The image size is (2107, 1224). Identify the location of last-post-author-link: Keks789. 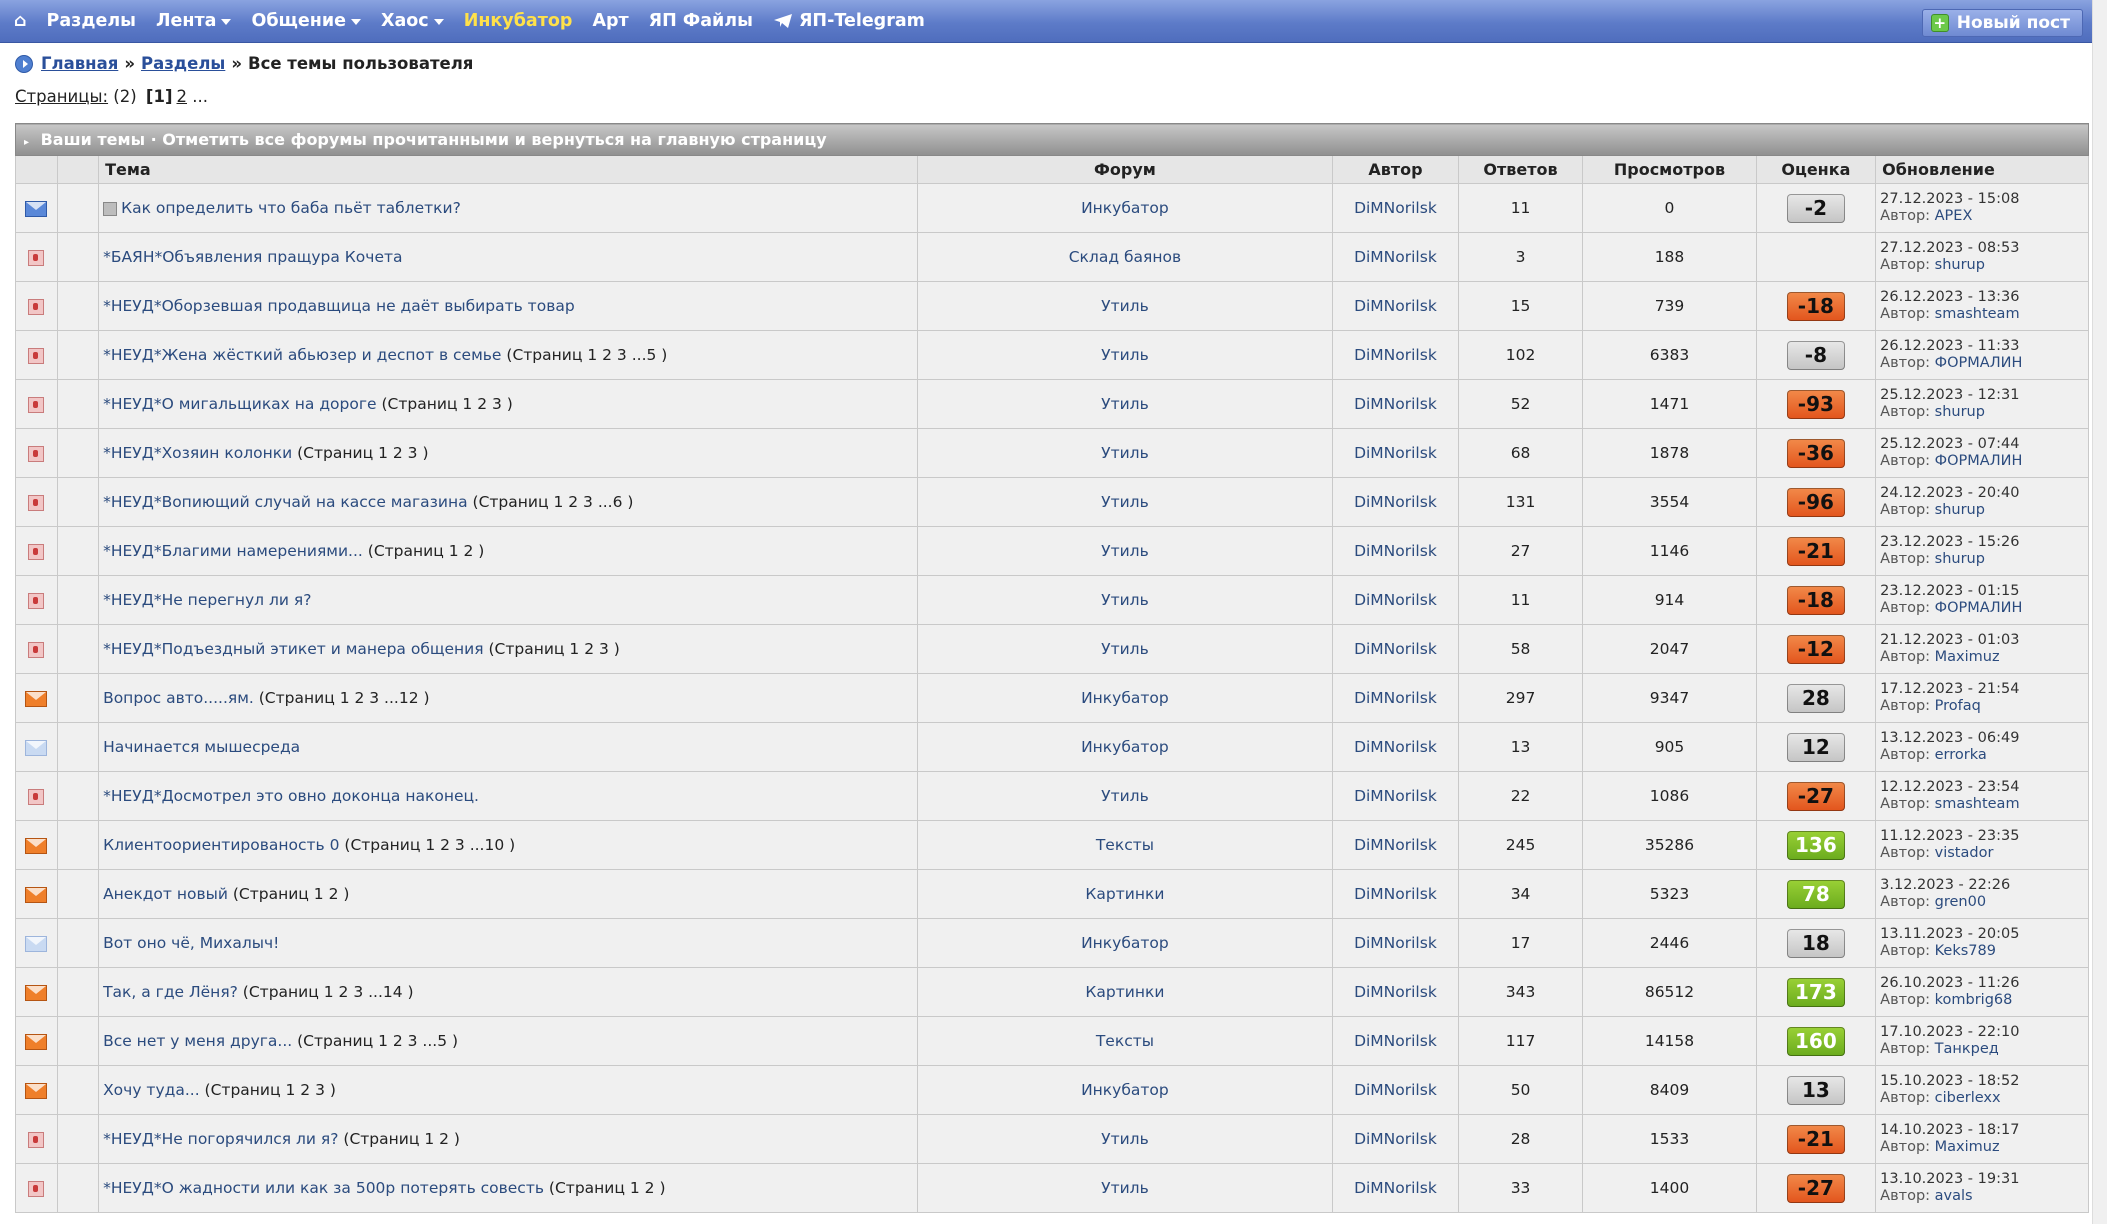
(1965, 951).